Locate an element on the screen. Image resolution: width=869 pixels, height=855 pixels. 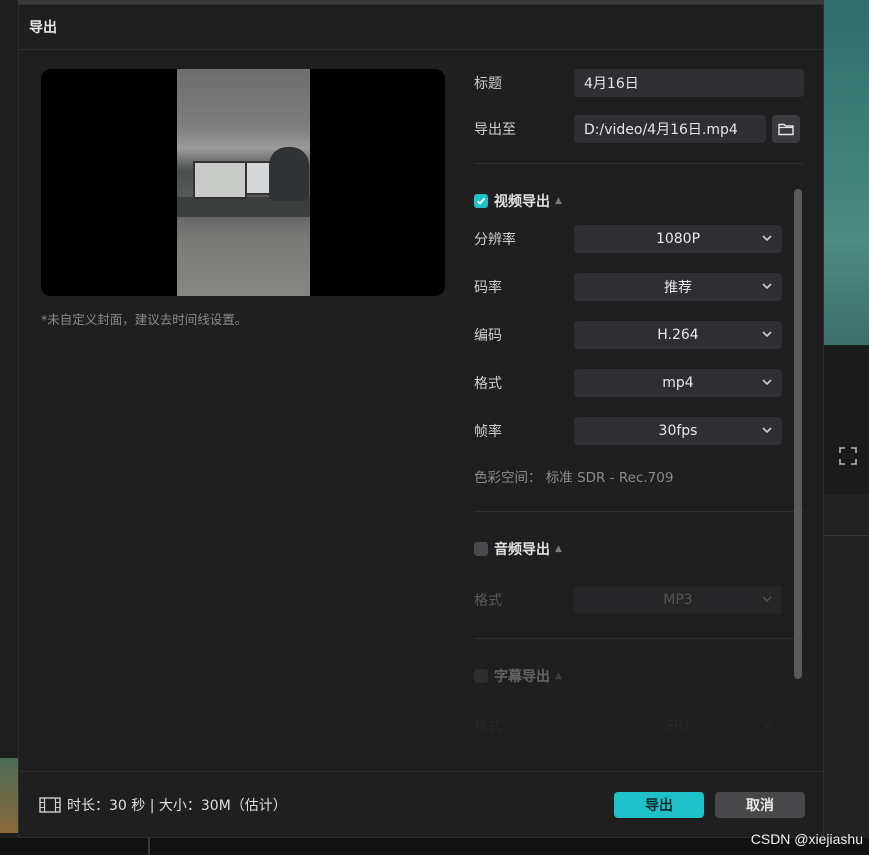
bitrate-value: 推荐 is located at coordinates (678, 288).